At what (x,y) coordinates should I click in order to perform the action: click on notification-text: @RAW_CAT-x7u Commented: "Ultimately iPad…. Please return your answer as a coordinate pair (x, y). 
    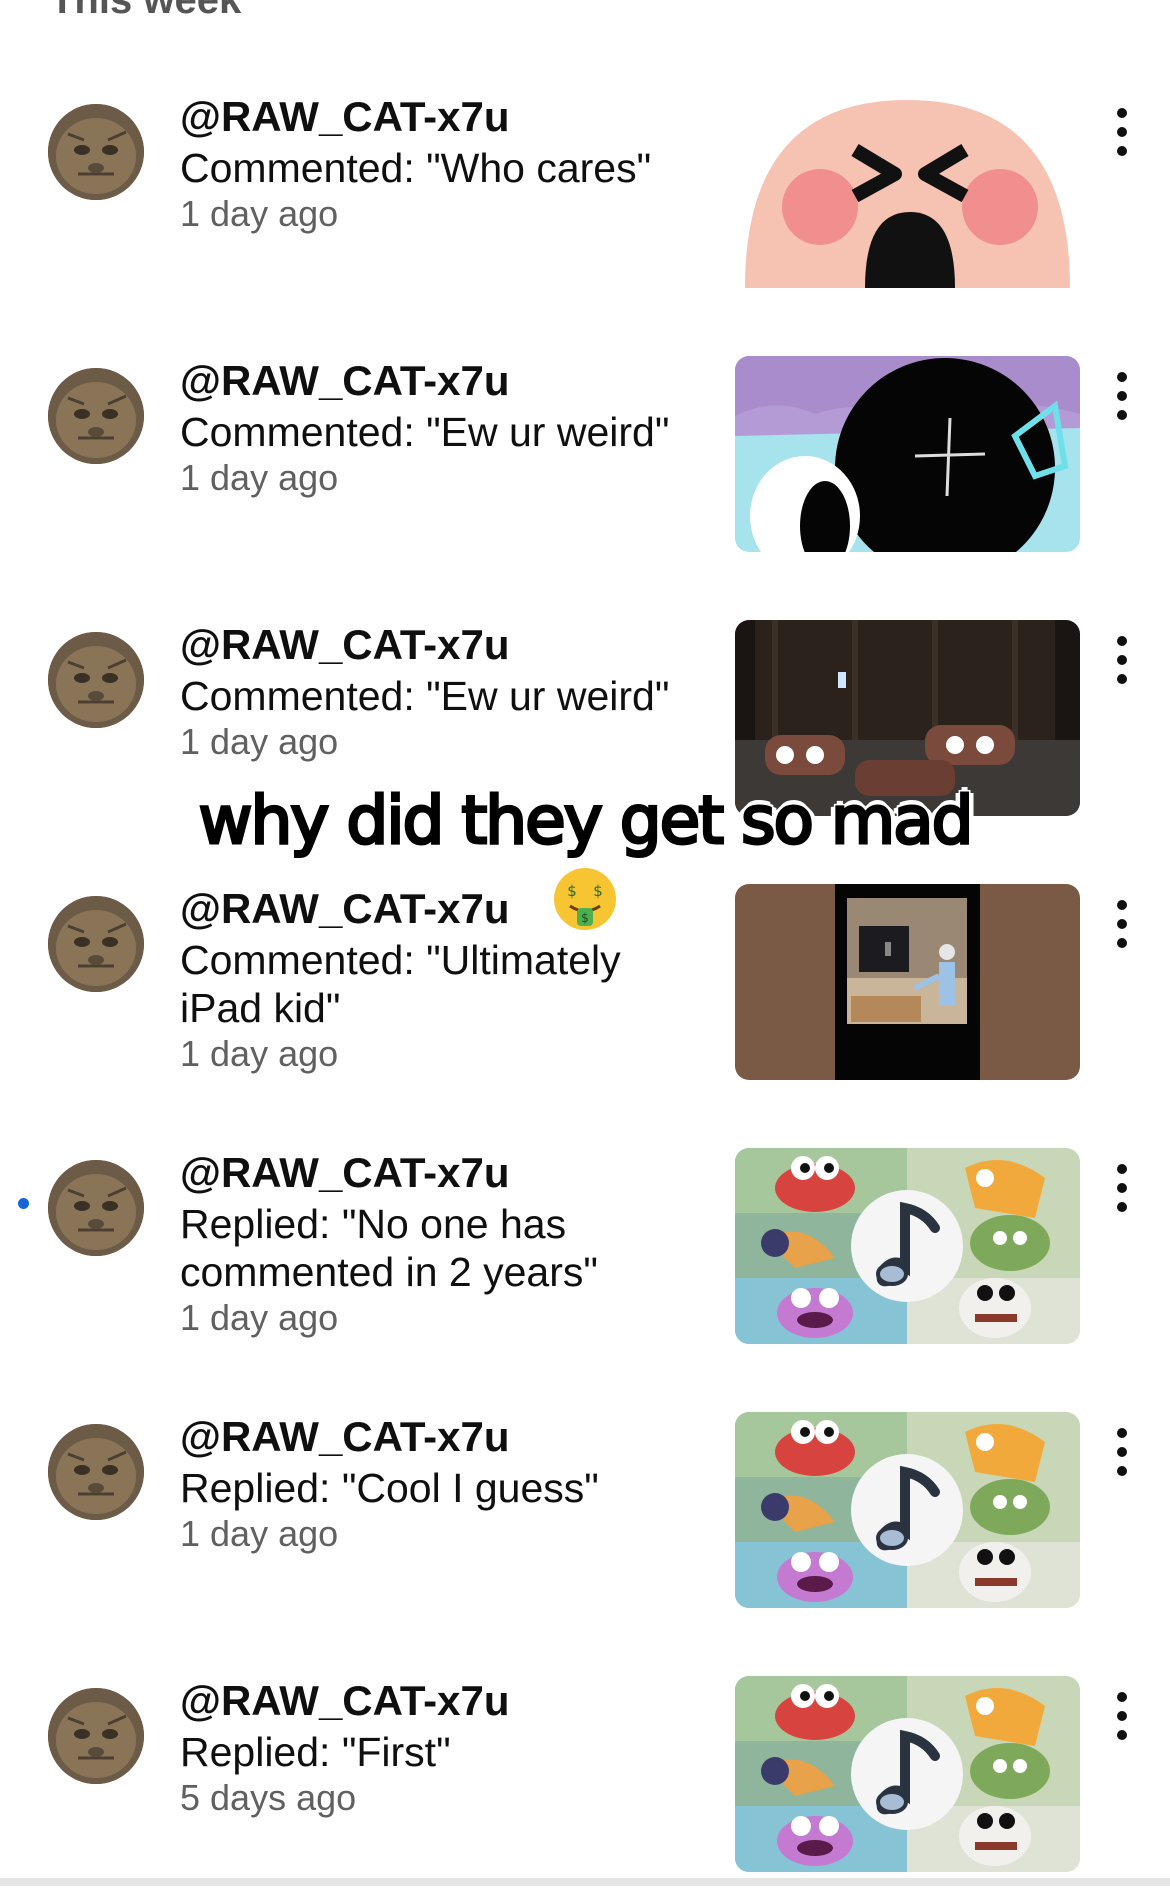
    Looking at the image, I should click on (450, 980).